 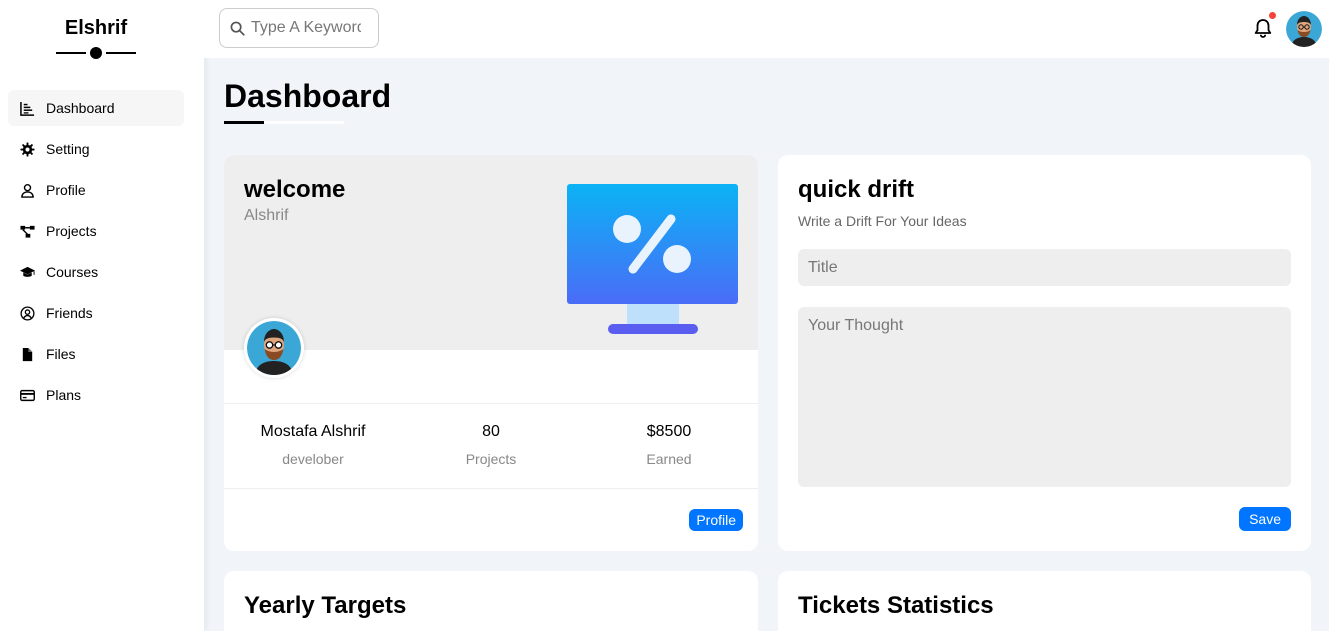 What do you see at coordinates (856, 189) in the screenshot?
I see `drift-title: quick drift` at bounding box center [856, 189].